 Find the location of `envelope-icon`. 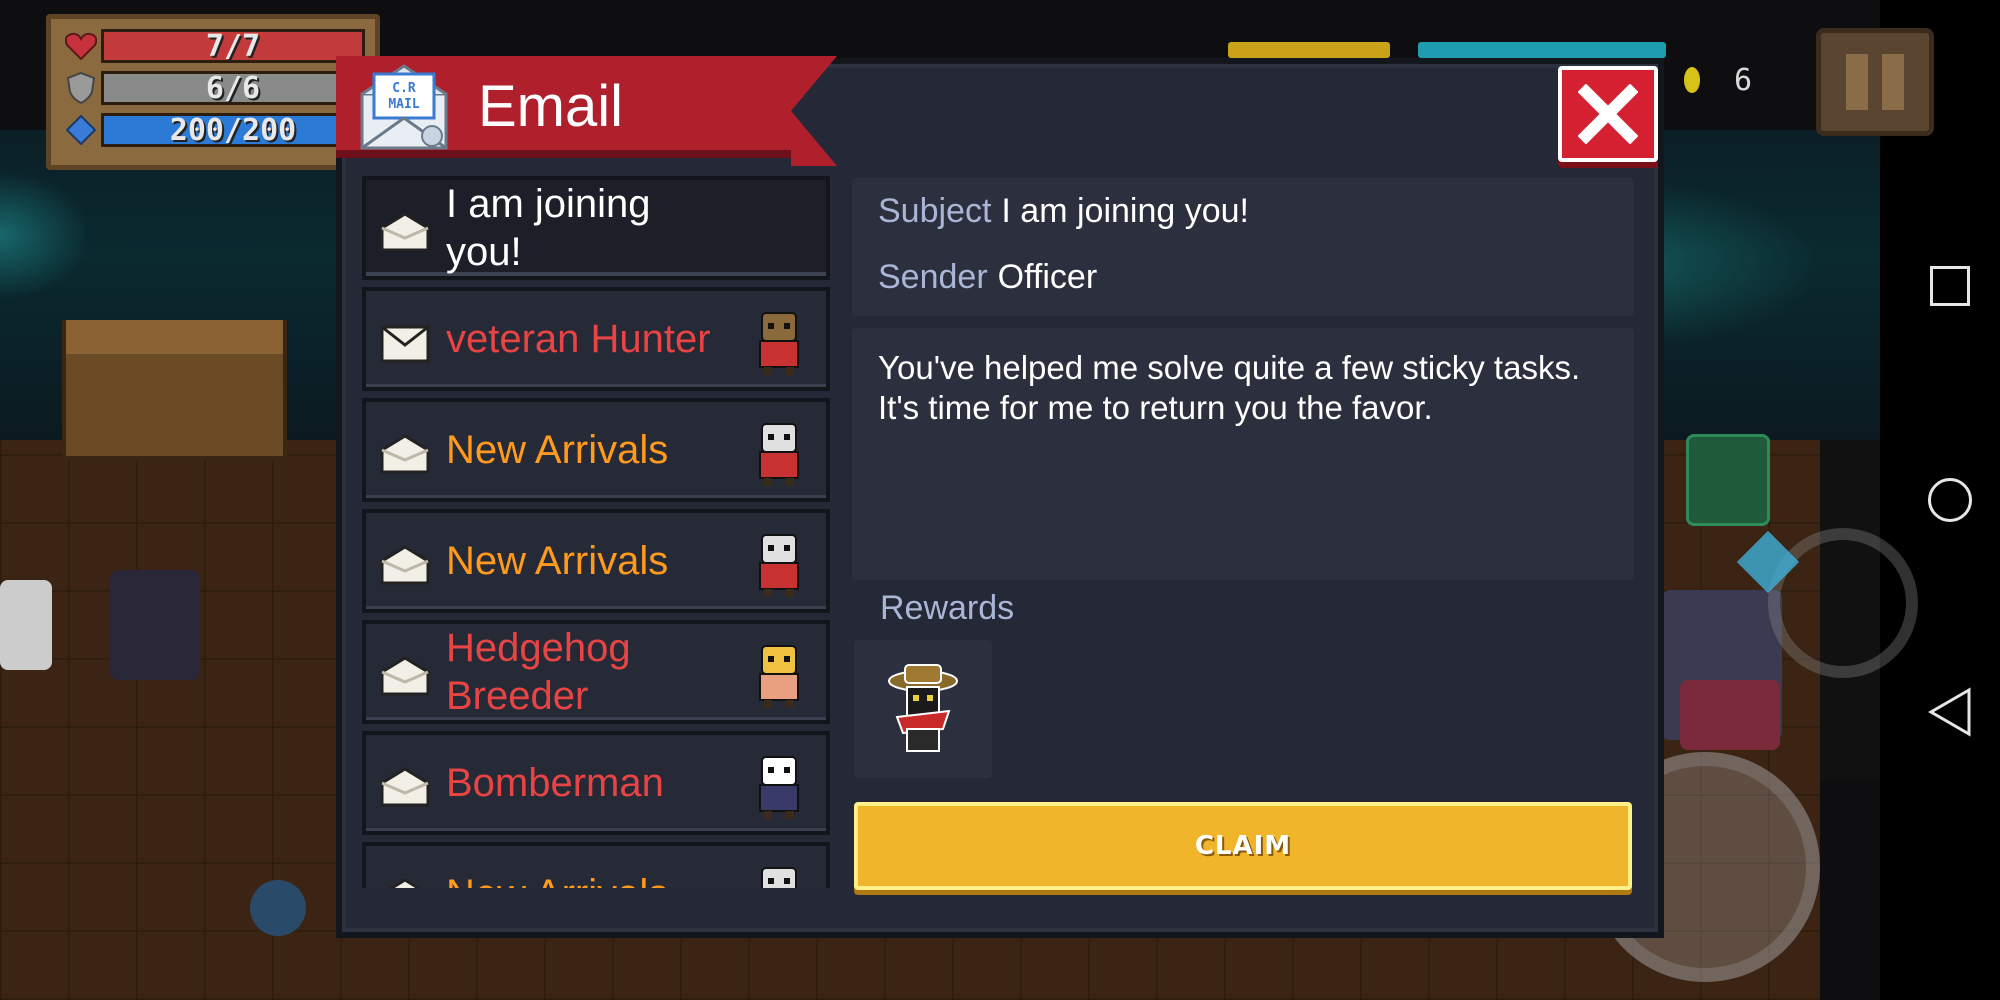

envelope-icon is located at coordinates (405, 343).